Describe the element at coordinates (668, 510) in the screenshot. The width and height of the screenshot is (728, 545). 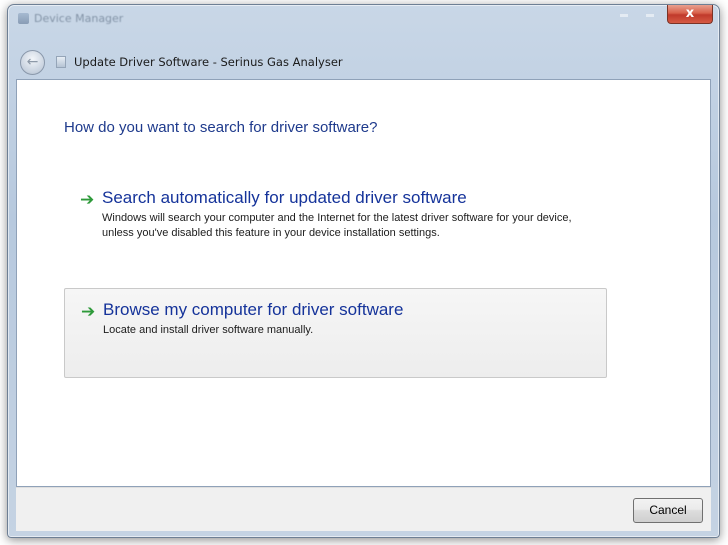
I see `cancel-button: Cancel` at that location.